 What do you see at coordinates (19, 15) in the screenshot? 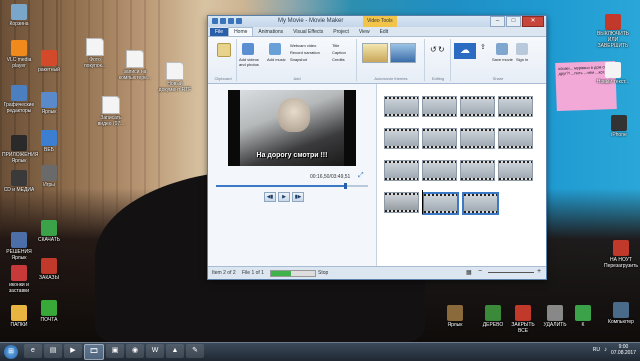
I see `desktop-left-shortcut: Корзина` at bounding box center [19, 15].